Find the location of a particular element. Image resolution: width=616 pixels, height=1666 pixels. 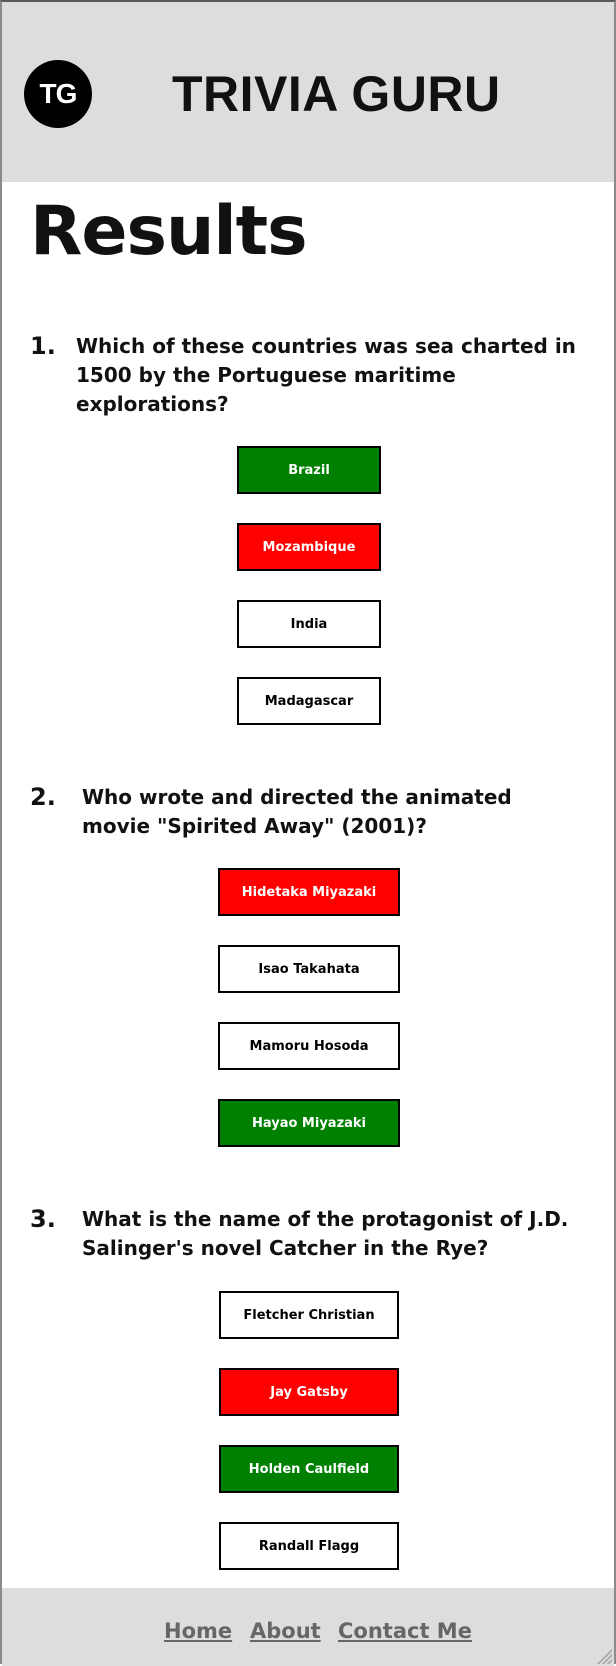

scrollbar is located at coordinates (612, 885).